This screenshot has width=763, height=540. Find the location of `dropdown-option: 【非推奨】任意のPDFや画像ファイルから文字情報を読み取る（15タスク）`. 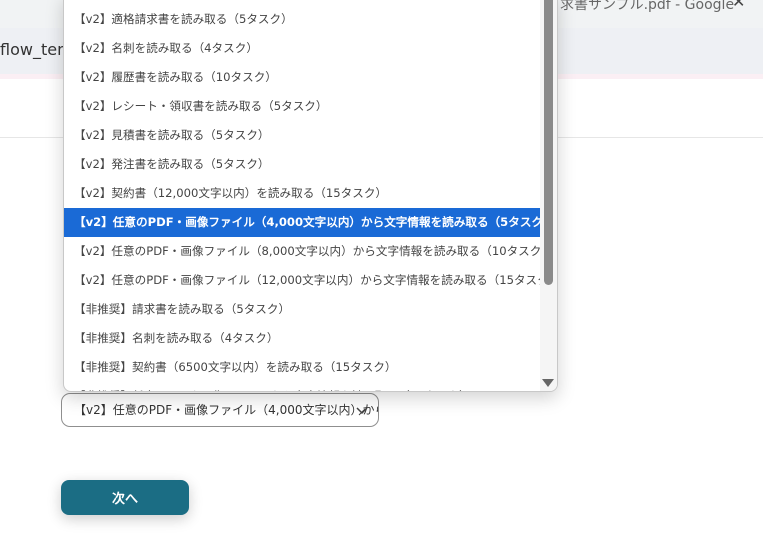

dropdown-option: 【非推奨】任意のPDFや画像ファイルから文字情報を読み取る（15タスク） is located at coordinates (302, 386).